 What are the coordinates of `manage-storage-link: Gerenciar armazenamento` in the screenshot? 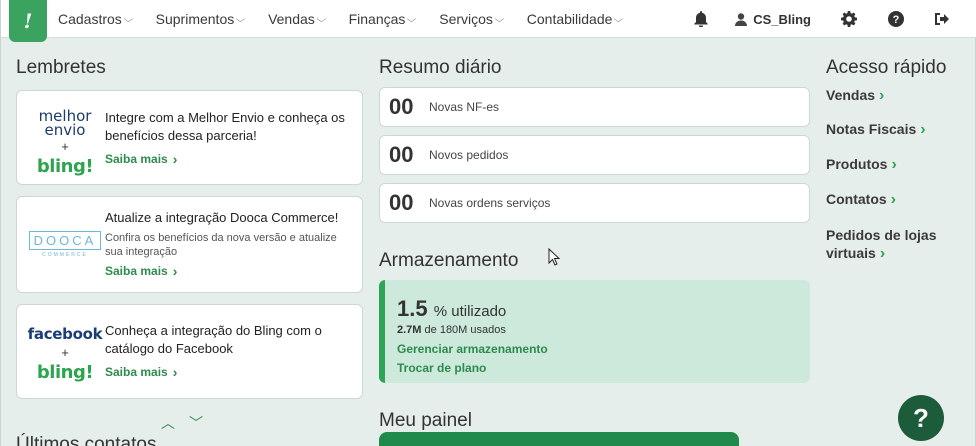 It's located at (603, 349).